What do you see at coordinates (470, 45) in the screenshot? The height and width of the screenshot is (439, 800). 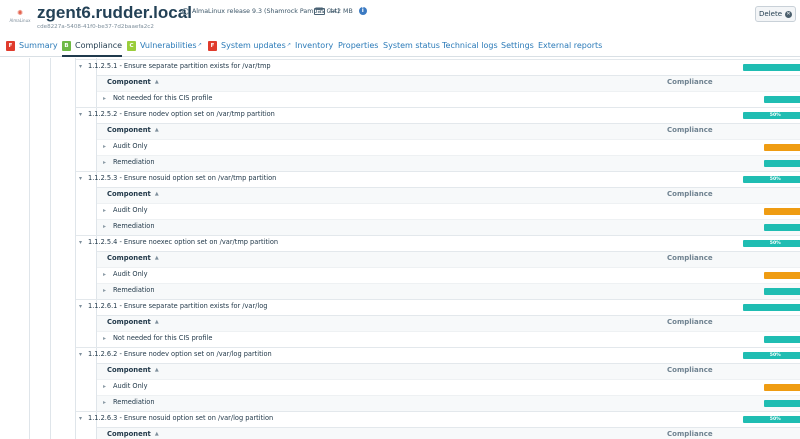 I see `tab-label: Technical logs` at bounding box center [470, 45].